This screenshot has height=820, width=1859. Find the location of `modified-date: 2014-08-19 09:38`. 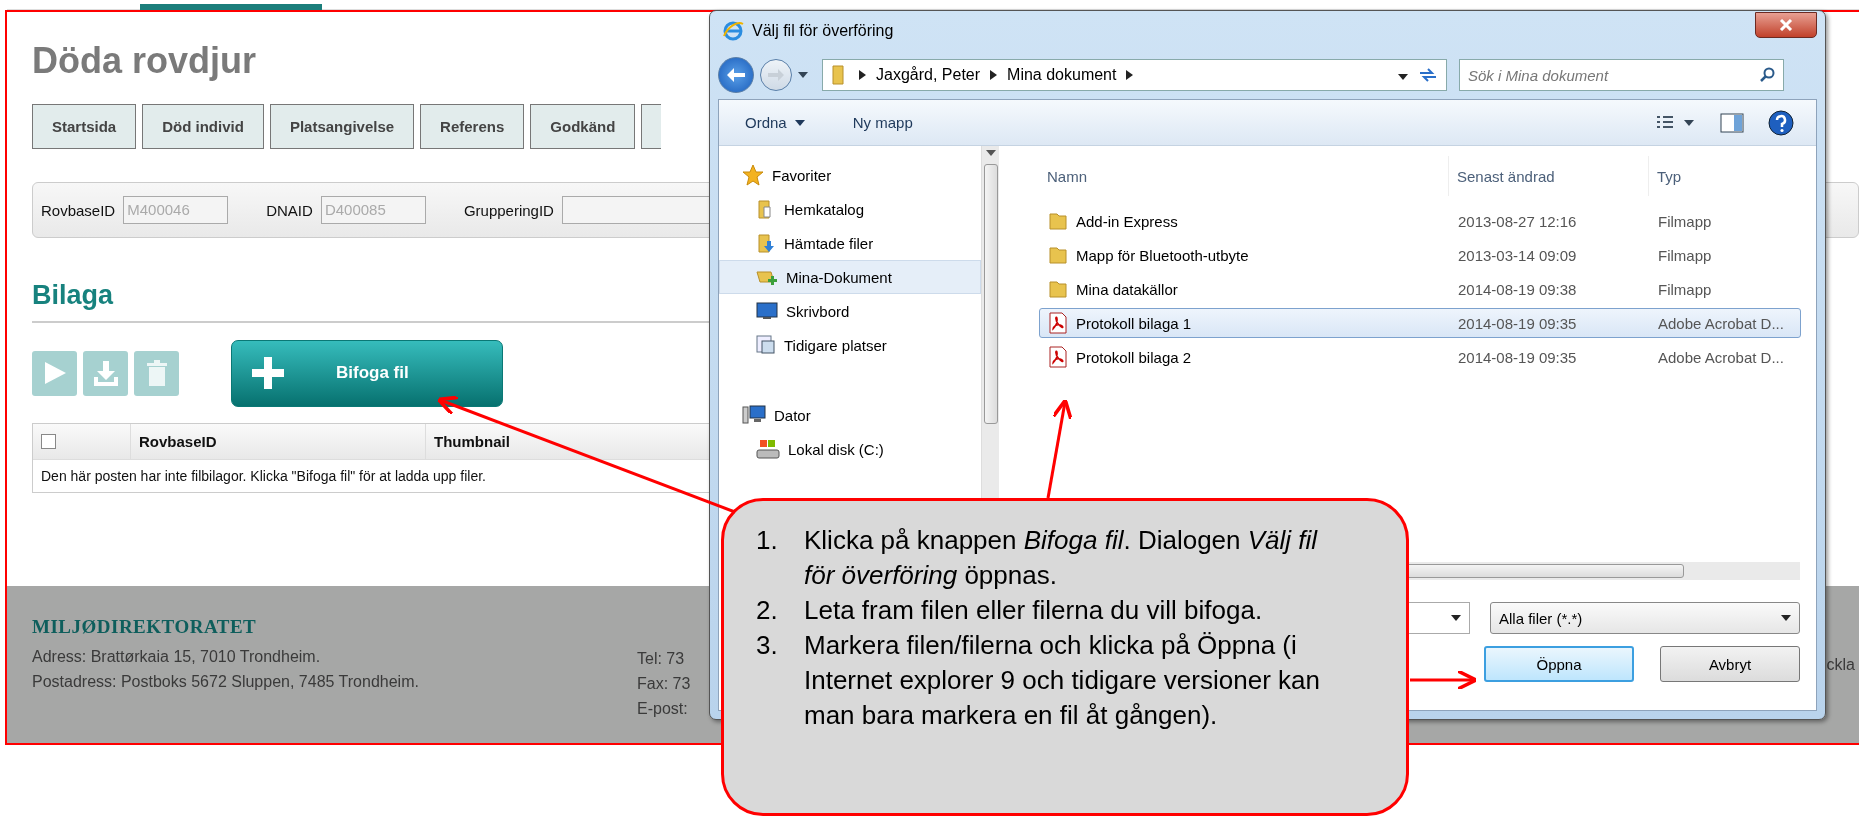

modified-date: 2014-08-19 09:38 is located at coordinates (1517, 289).